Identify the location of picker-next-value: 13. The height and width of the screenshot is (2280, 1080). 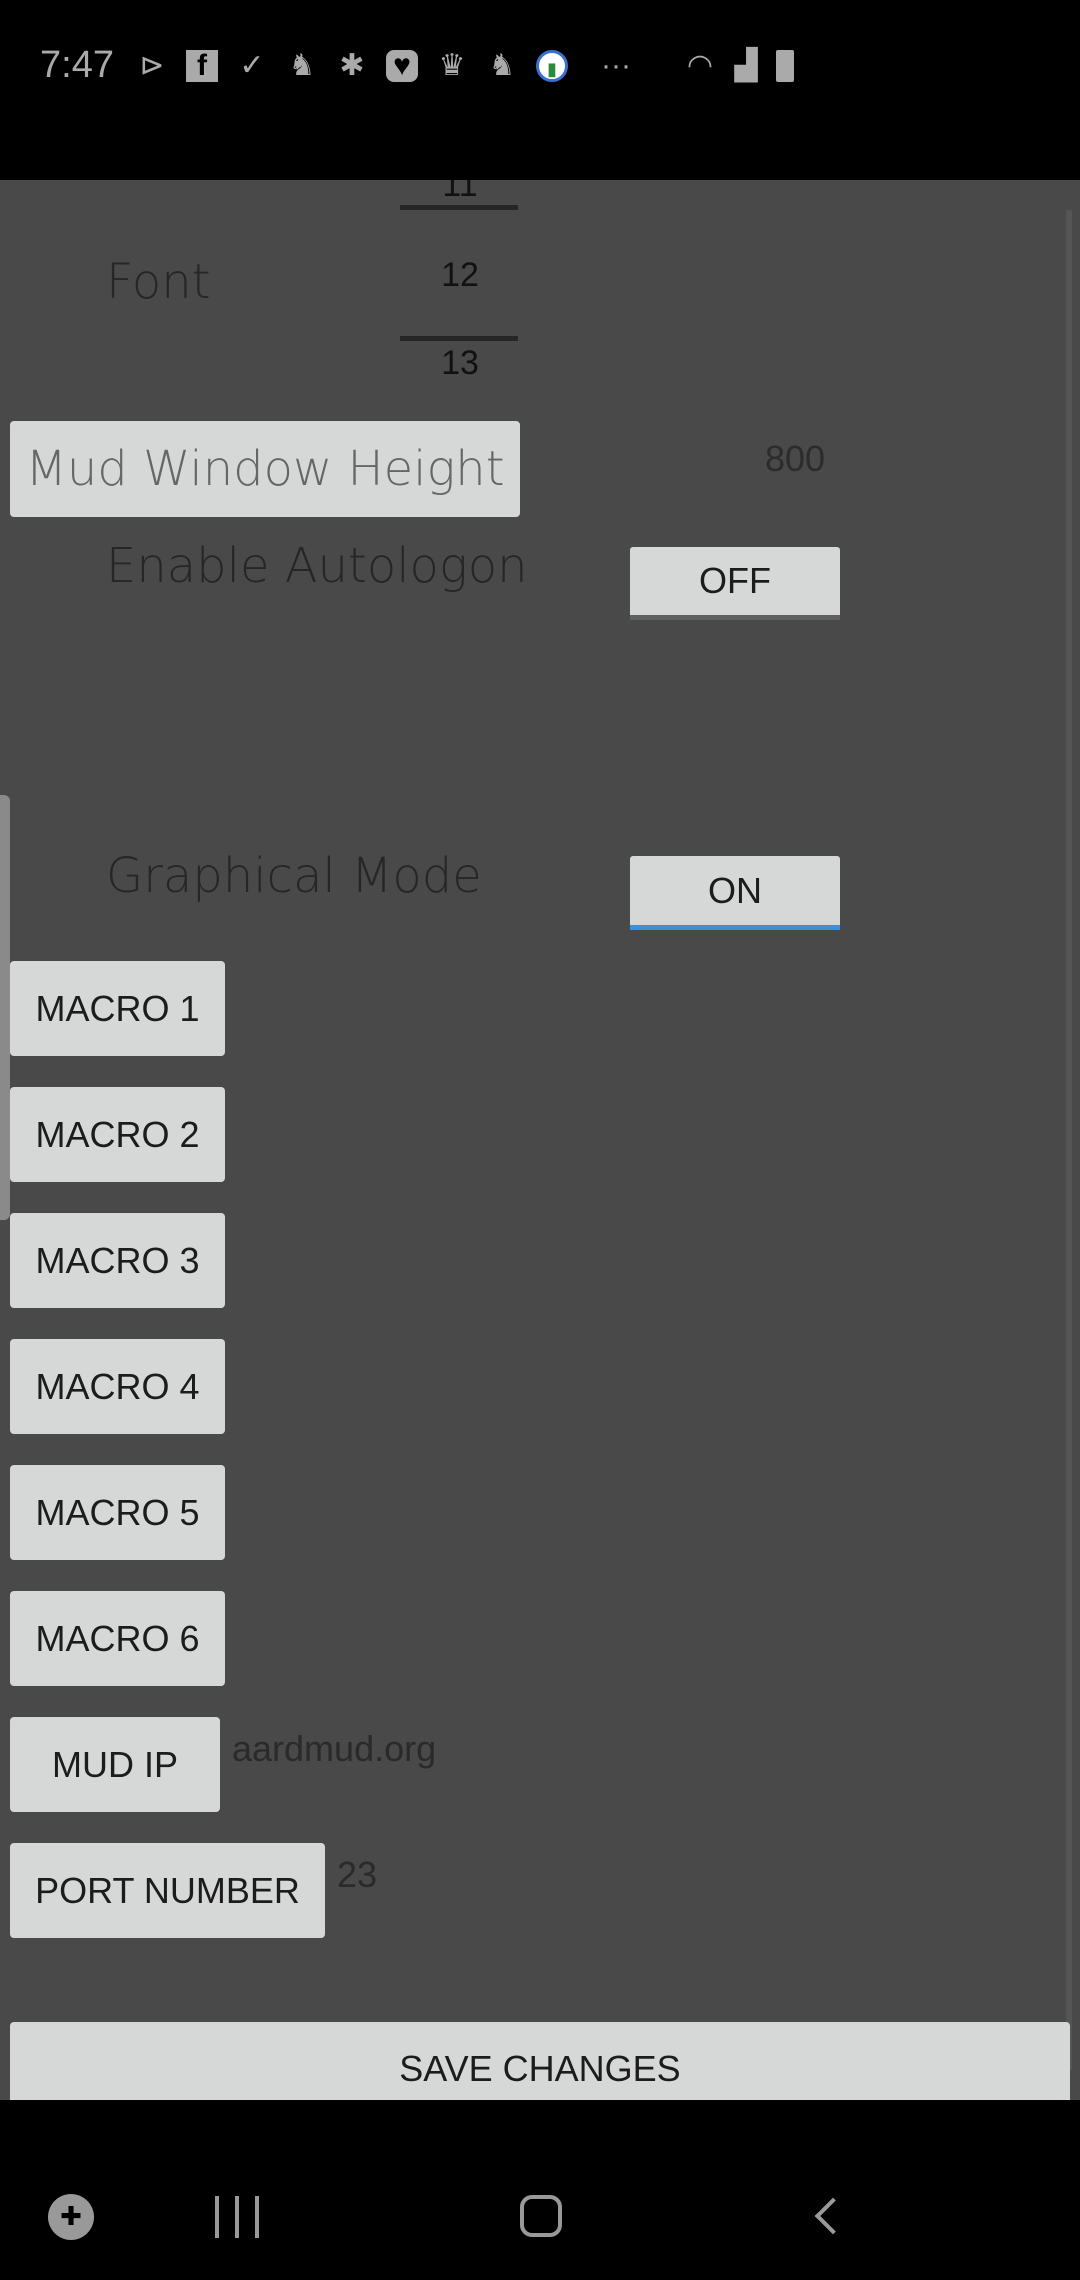
(460, 363).